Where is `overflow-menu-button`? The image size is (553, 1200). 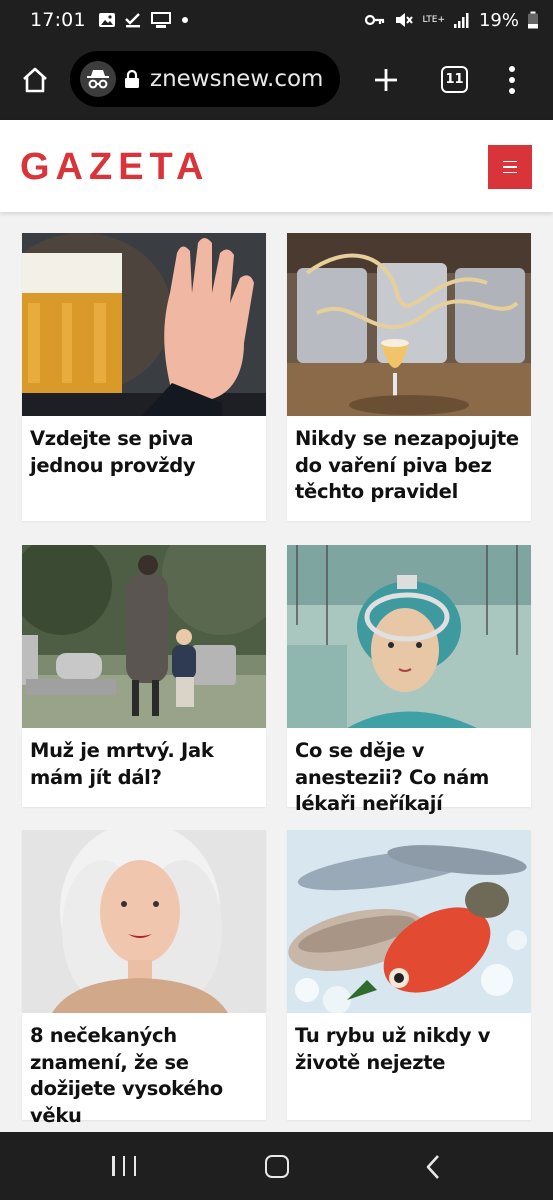 overflow-menu-button is located at coordinates (512, 80).